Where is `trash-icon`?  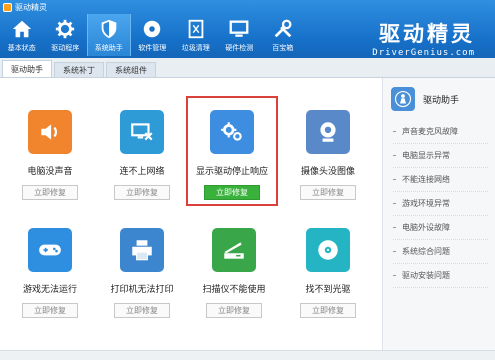
trash-icon is located at coordinates (196, 29).